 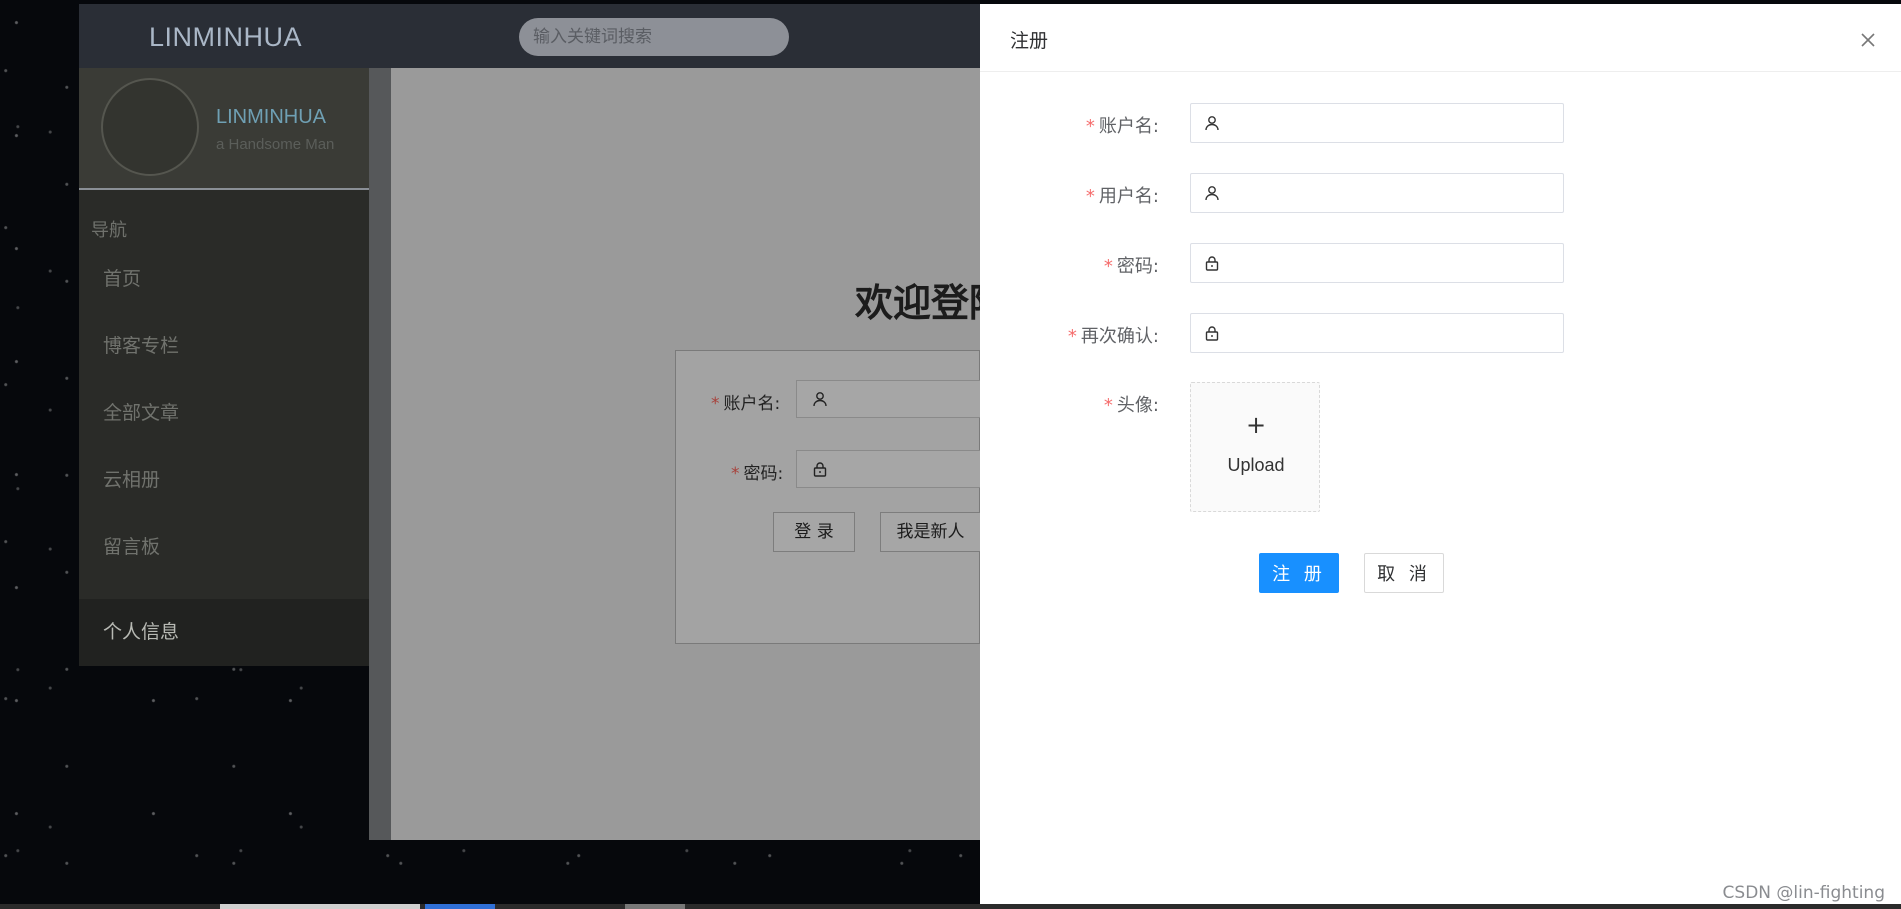 What do you see at coordinates (150, 127) in the screenshot?
I see `avatar` at bounding box center [150, 127].